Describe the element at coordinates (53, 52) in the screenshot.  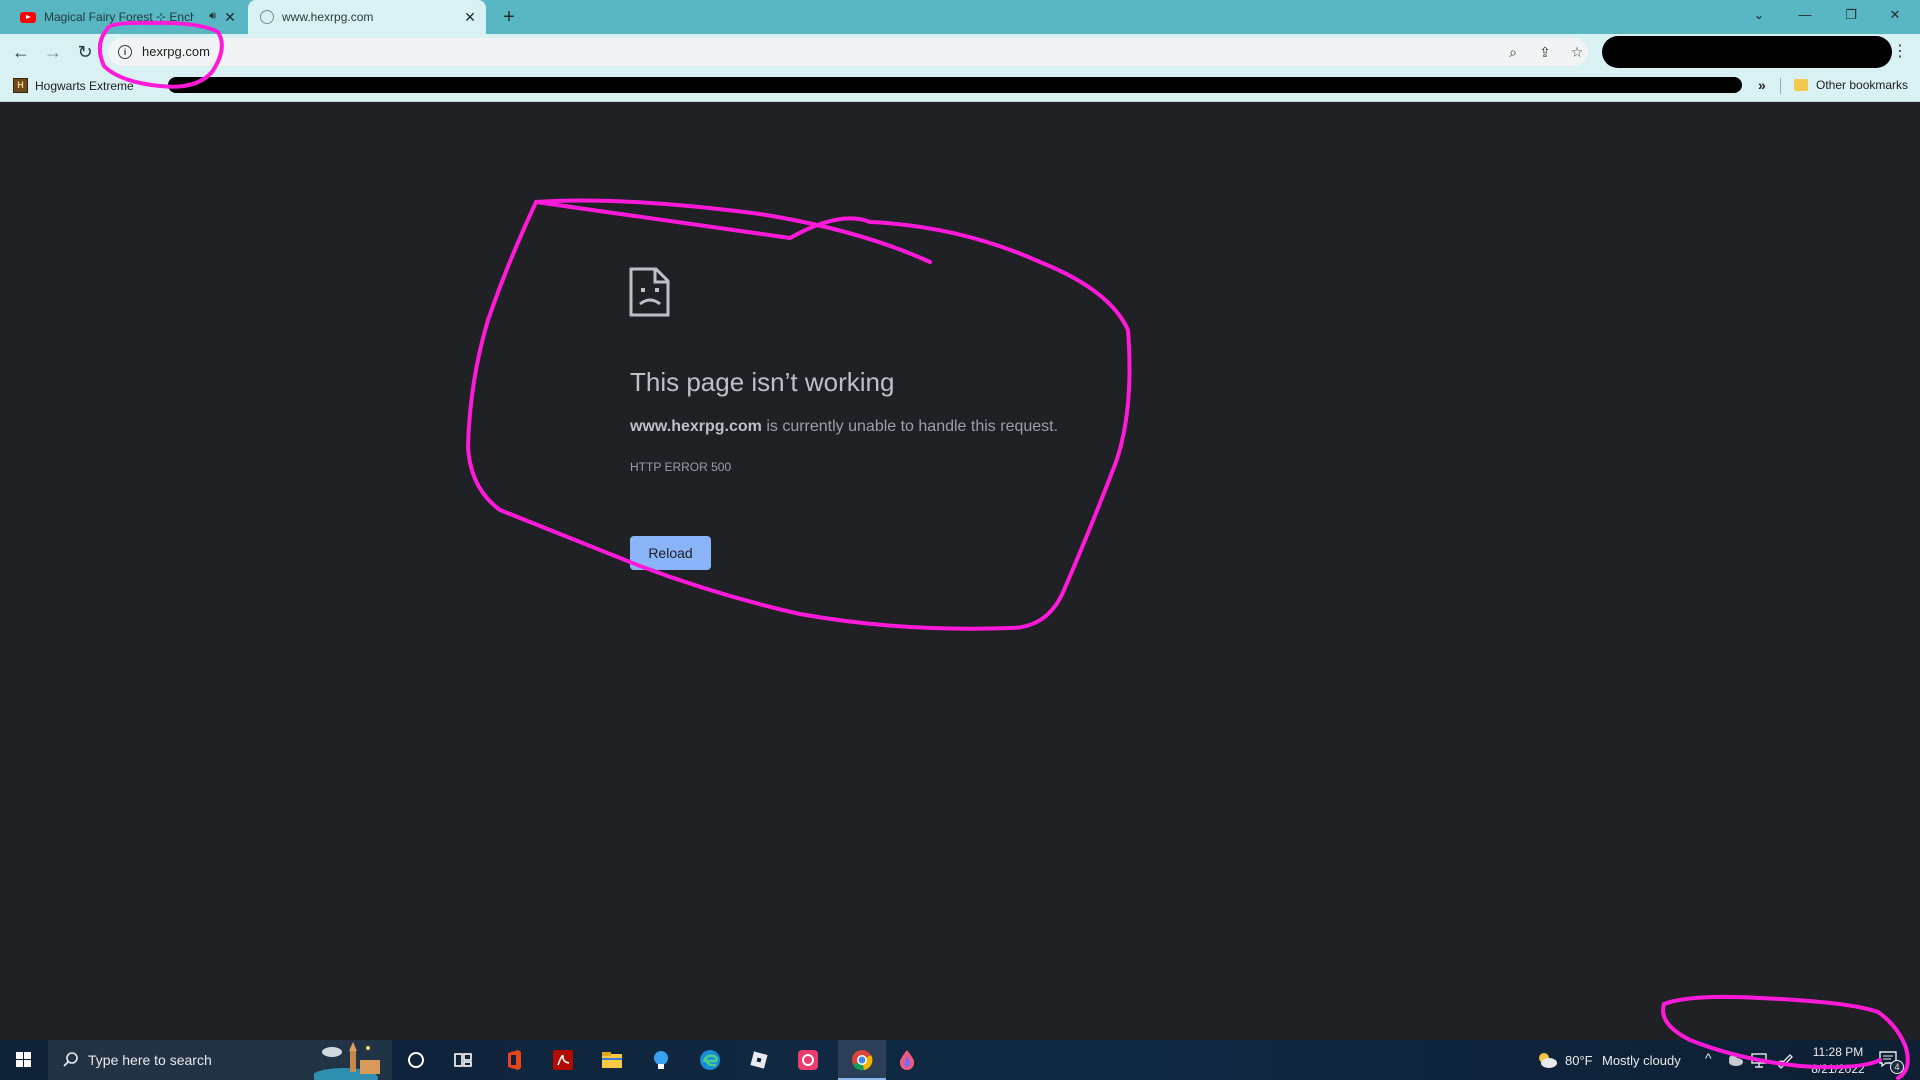
I see `forward-button: →` at that location.